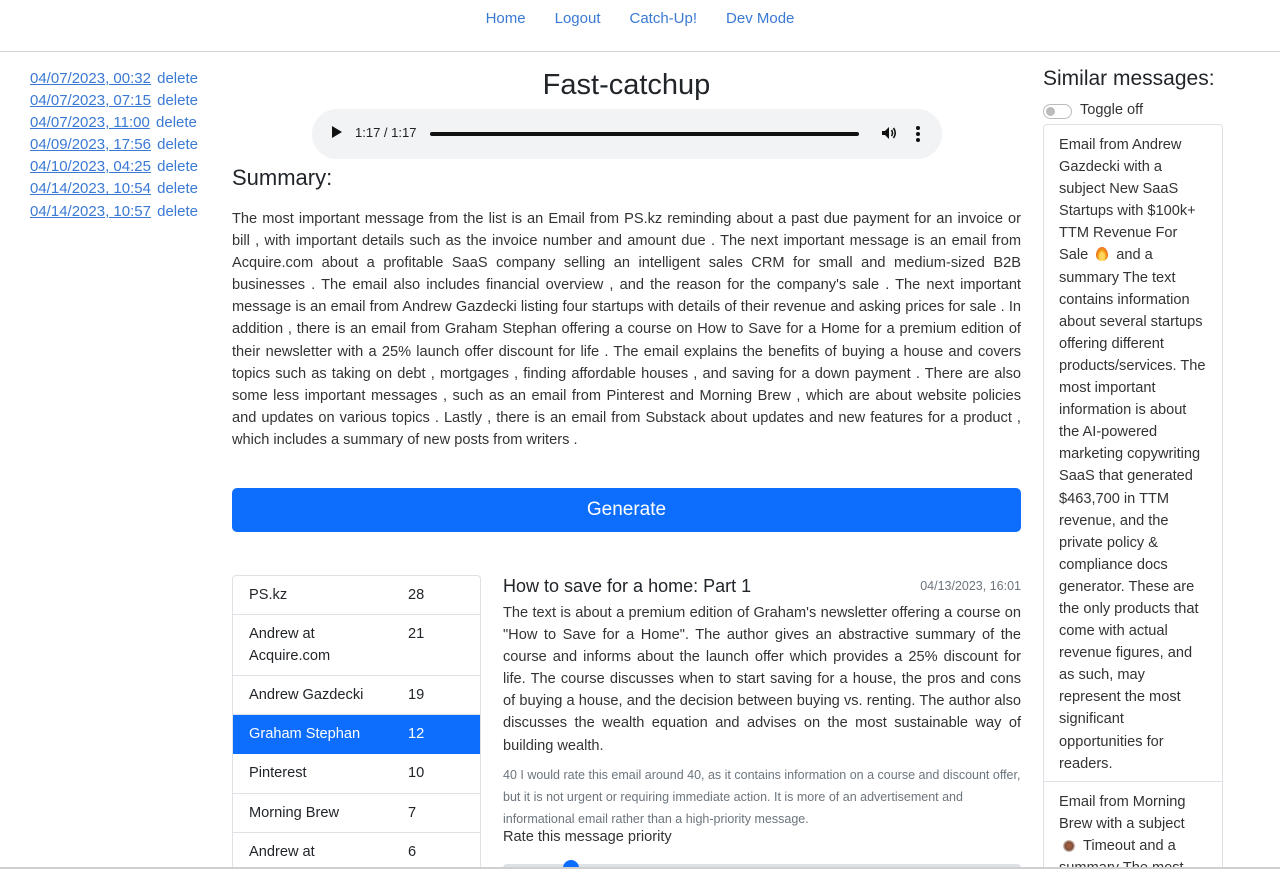 This screenshot has height=869, width=1280. What do you see at coordinates (386, 132) in the screenshot?
I see `audio-time: 1:17 / 1:17` at bounding box center [386, 132].